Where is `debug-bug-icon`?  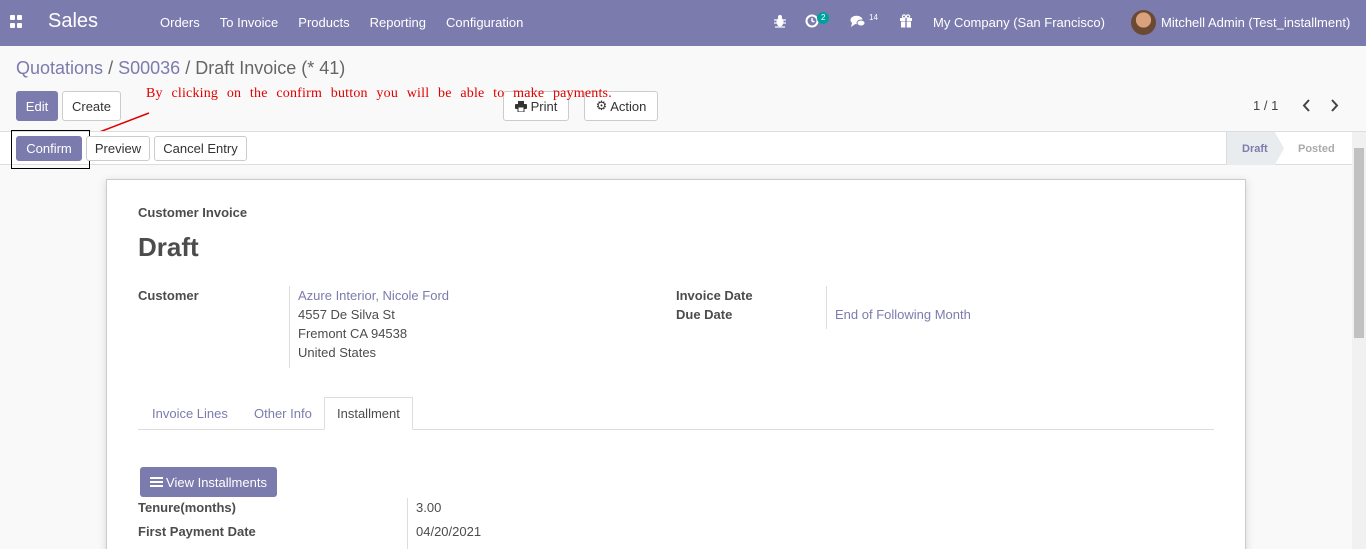
debug-bug-icon is located at coordinates (780, 21).